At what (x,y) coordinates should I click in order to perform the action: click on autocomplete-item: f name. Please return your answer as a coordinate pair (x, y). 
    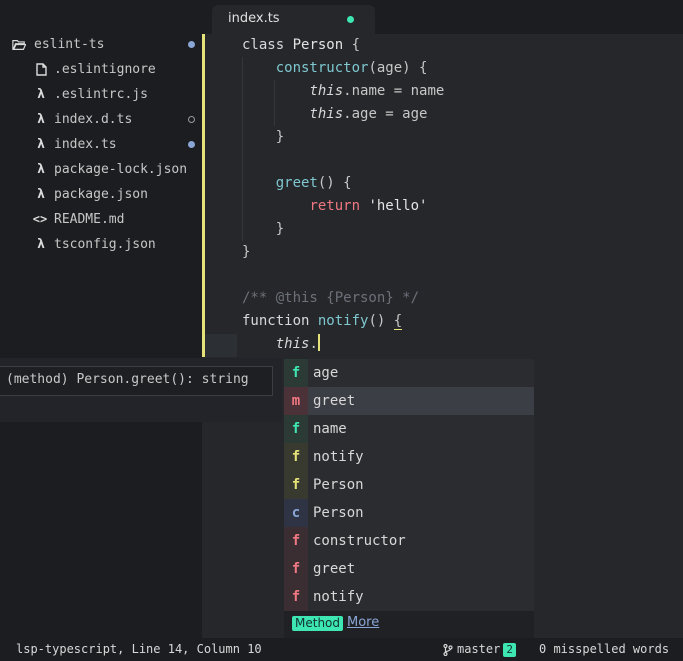
    Looking at the image, I should click on (409, 429).